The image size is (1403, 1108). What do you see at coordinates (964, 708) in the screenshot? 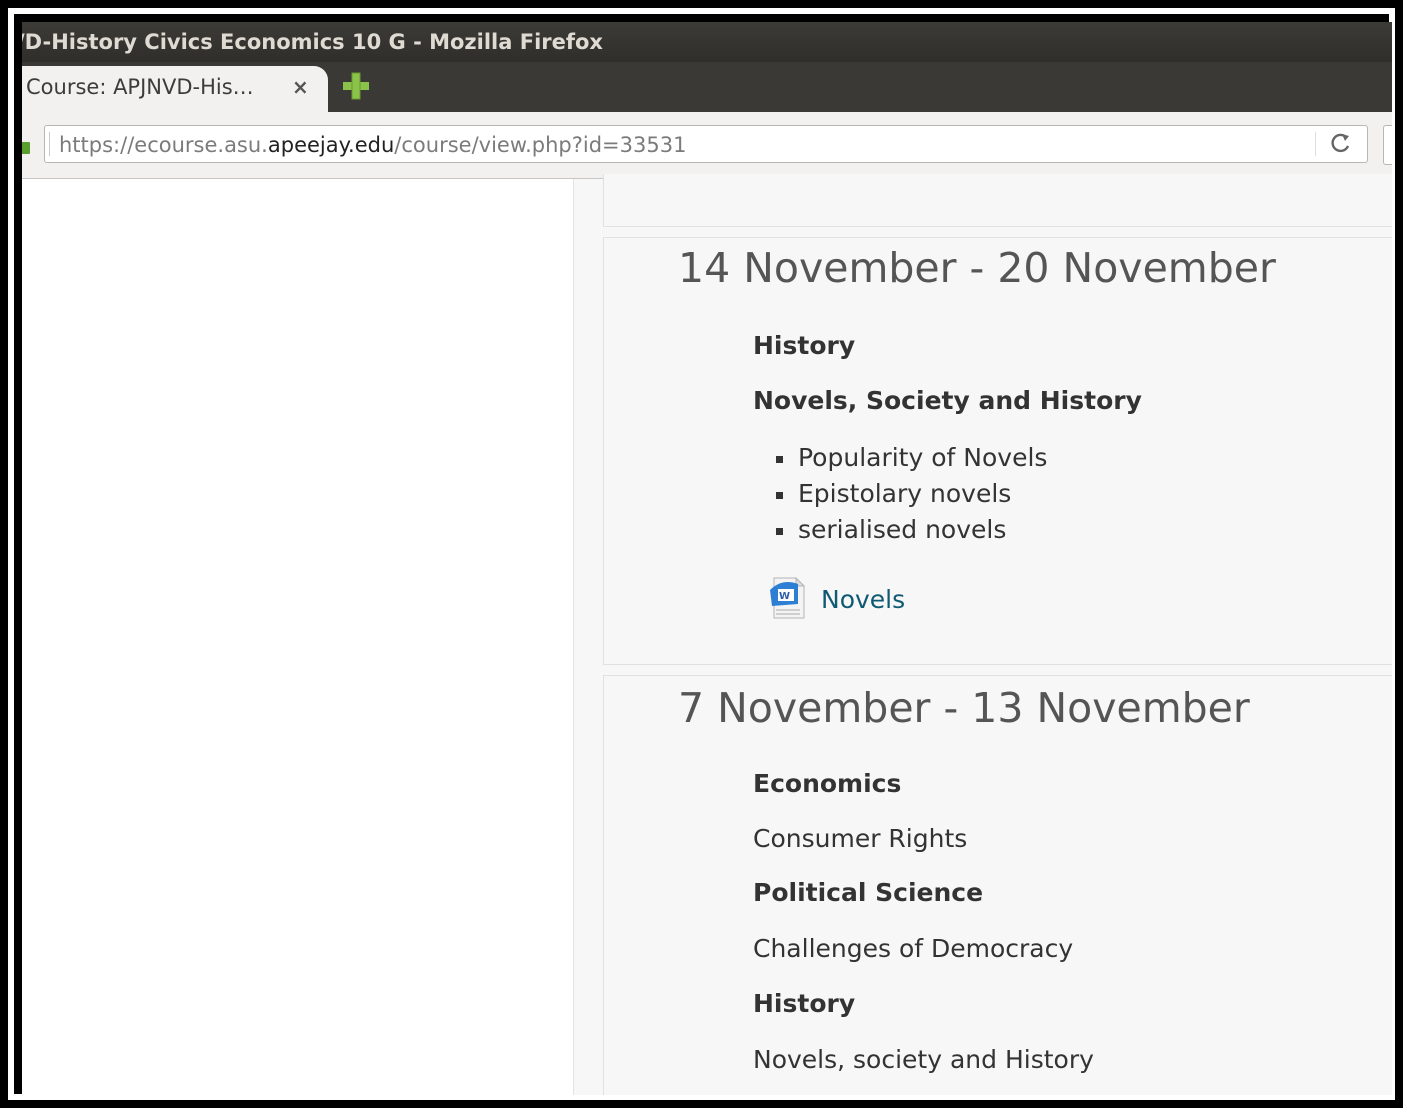
I see `section-title: 7 November - 13 November` at bounding box center [964, 708].